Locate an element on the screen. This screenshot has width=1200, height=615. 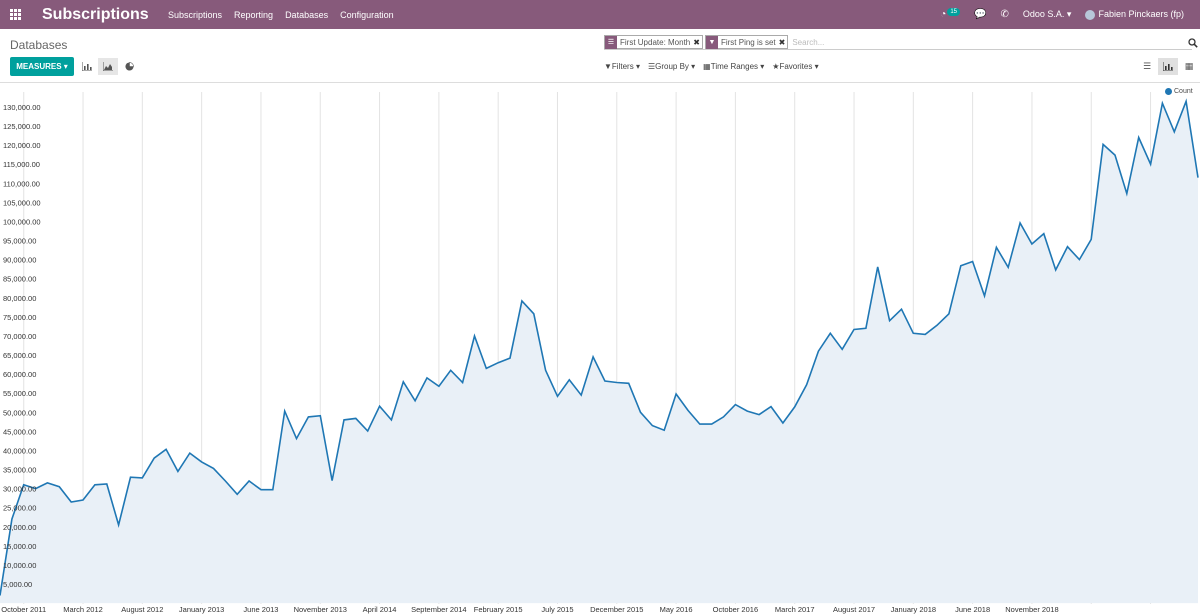
bar-chart-icon is located at coordinates (87, 66).